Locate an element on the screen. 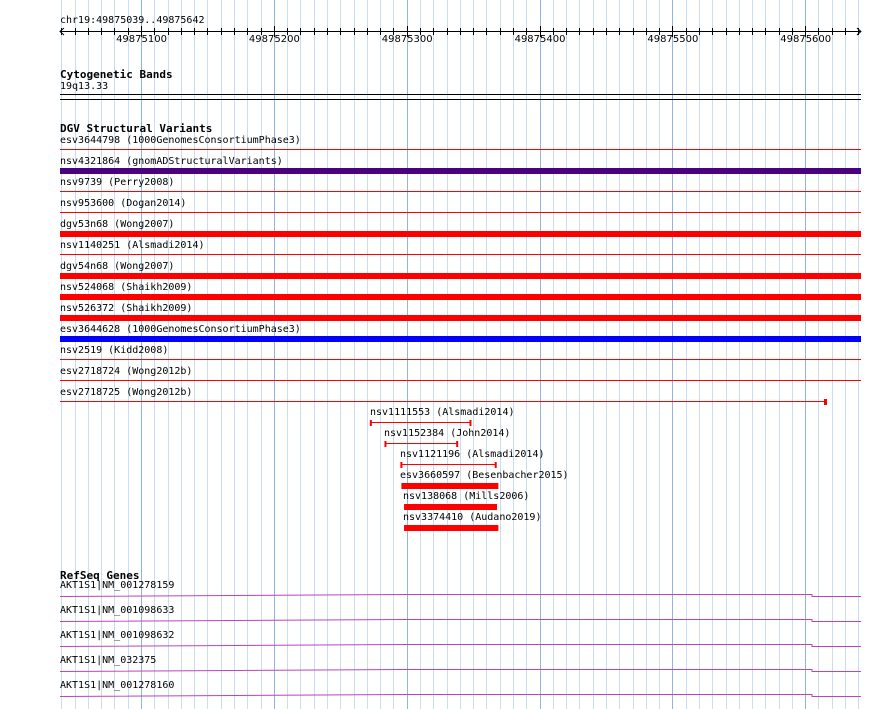 This screenshot has height=709, width=890. dgv-track-title: DGV Structural Variants is located at coordinates (136, 128).